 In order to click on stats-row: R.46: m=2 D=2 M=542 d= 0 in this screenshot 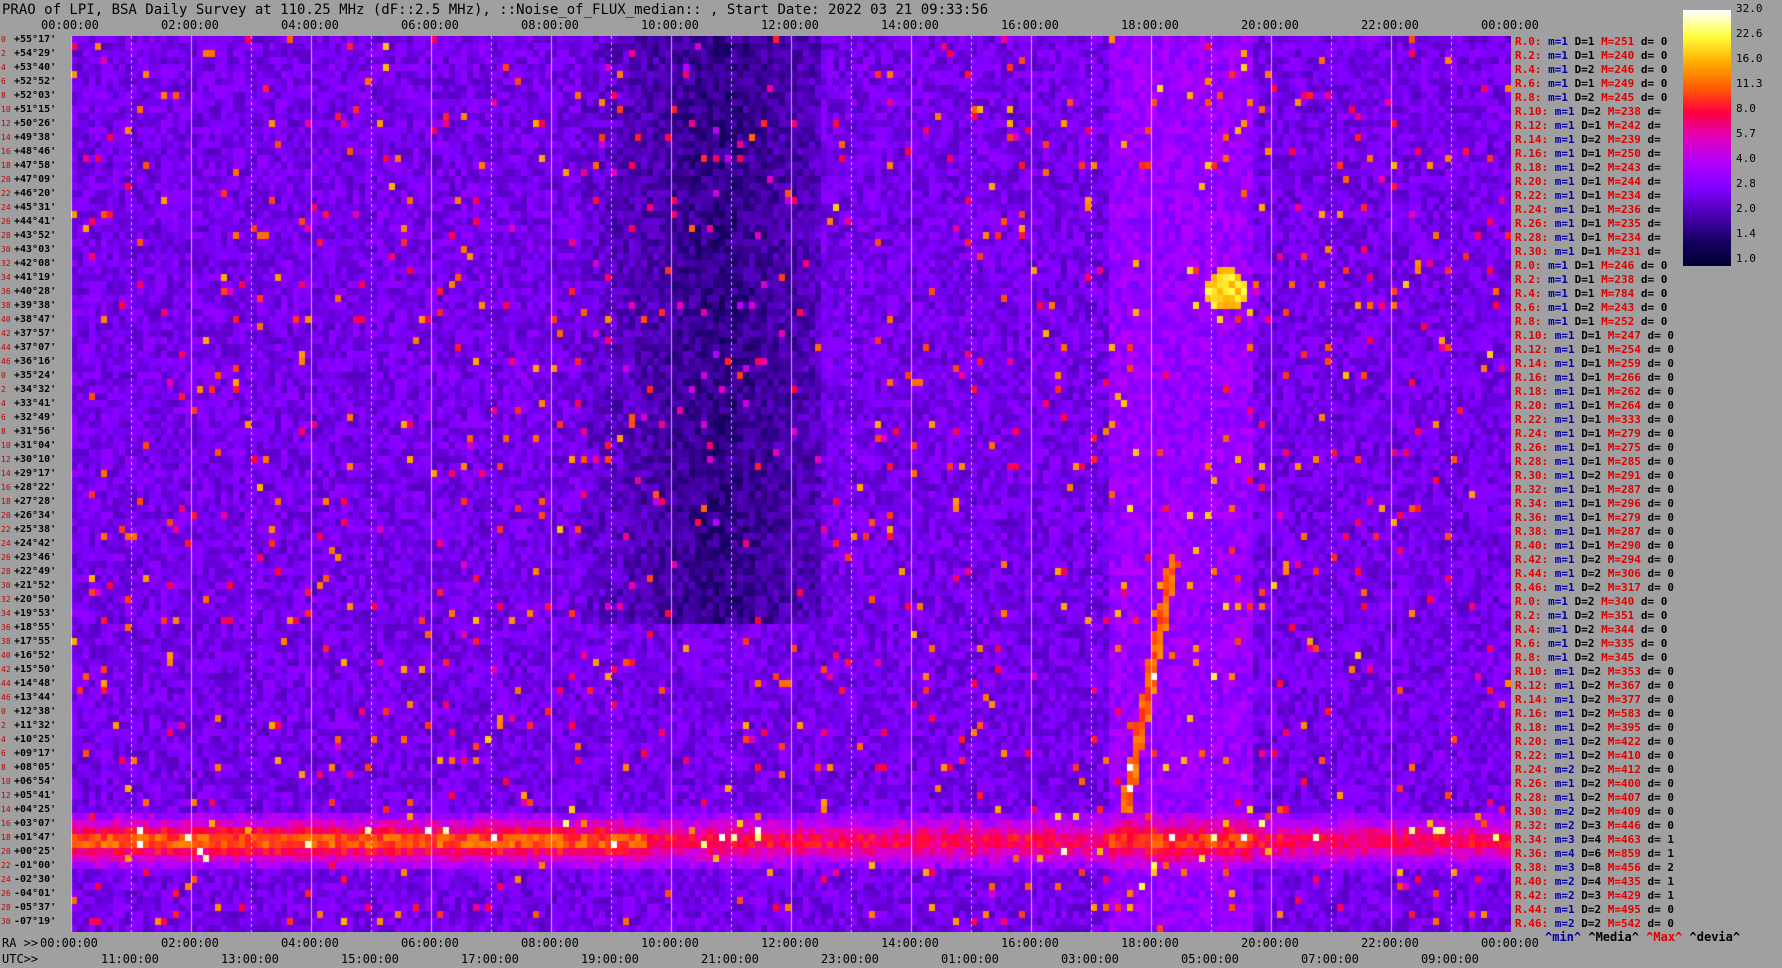, I will do `click(1594, 923)`.